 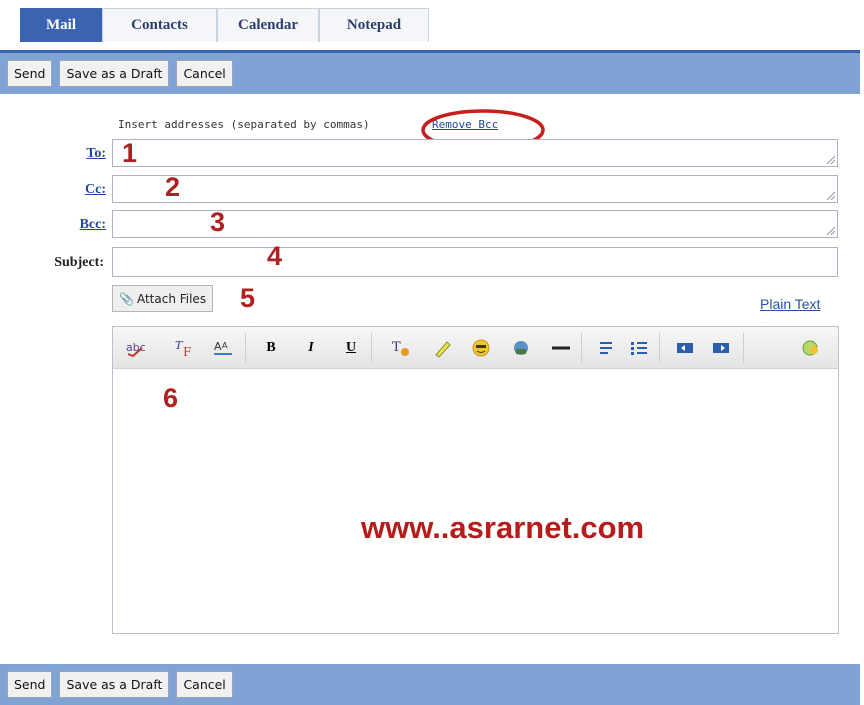 I want to click on to-field, so click(x=475, y=153).